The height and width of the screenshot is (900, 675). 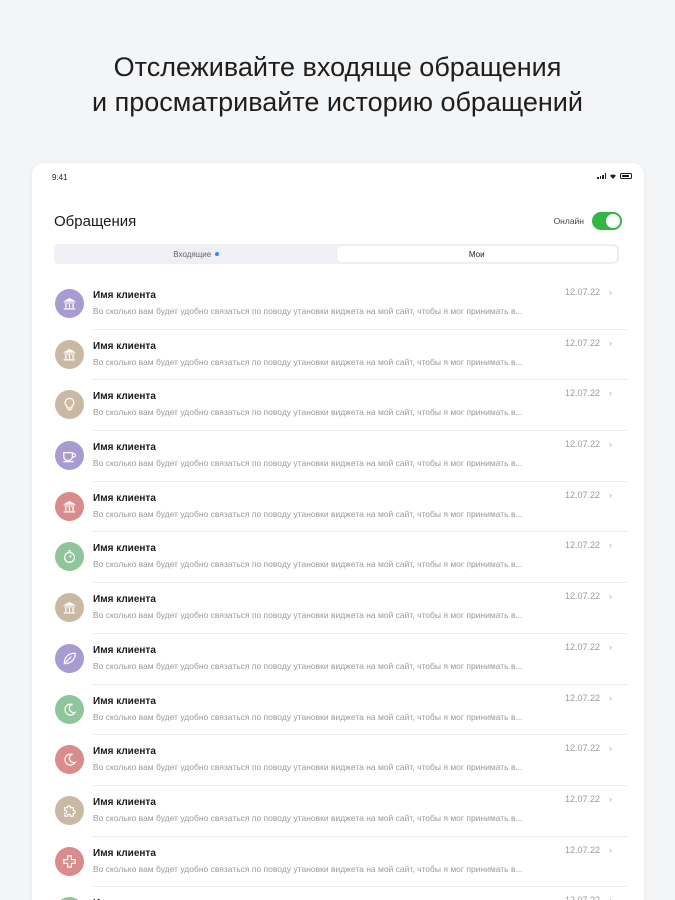 I want to click on tab-mine: Мои, so click(x=476, y=254).